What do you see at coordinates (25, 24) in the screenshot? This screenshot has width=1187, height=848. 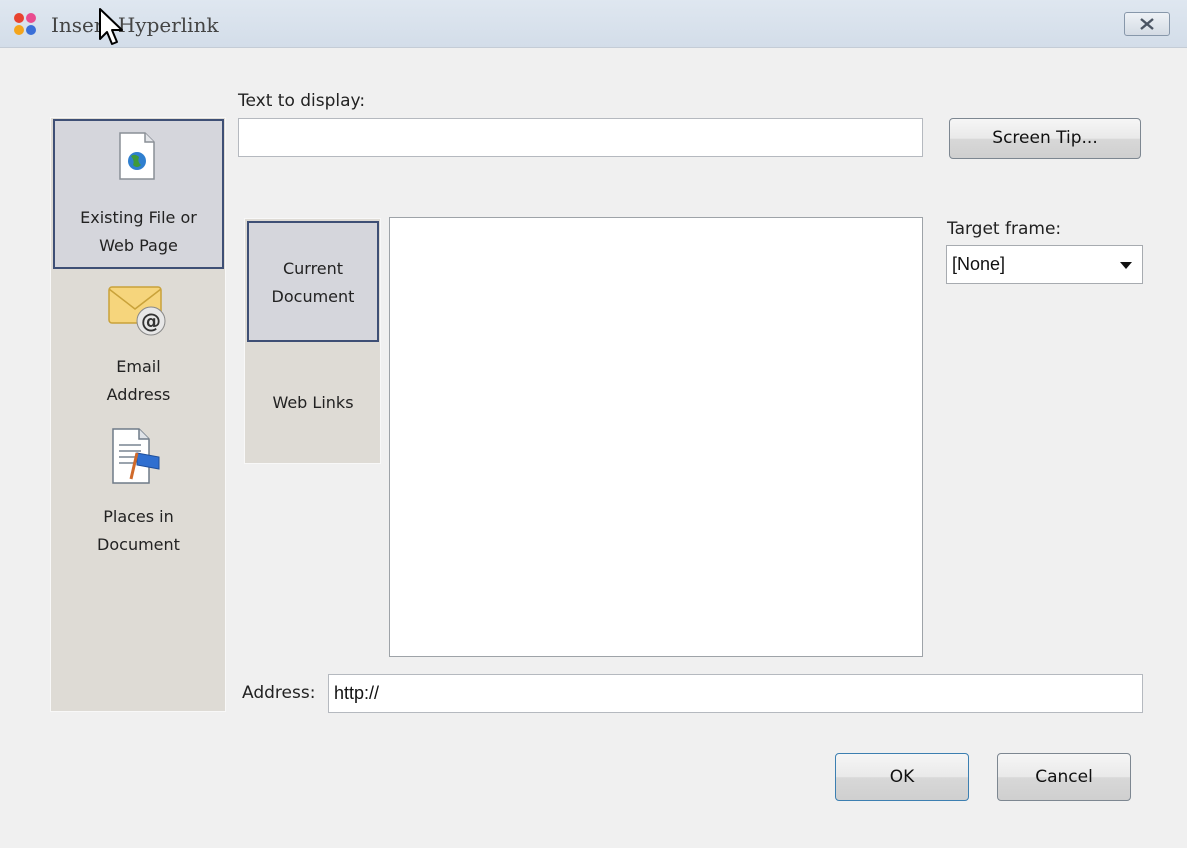 I see `app-logo-icon` at bounding box center [25, 24].